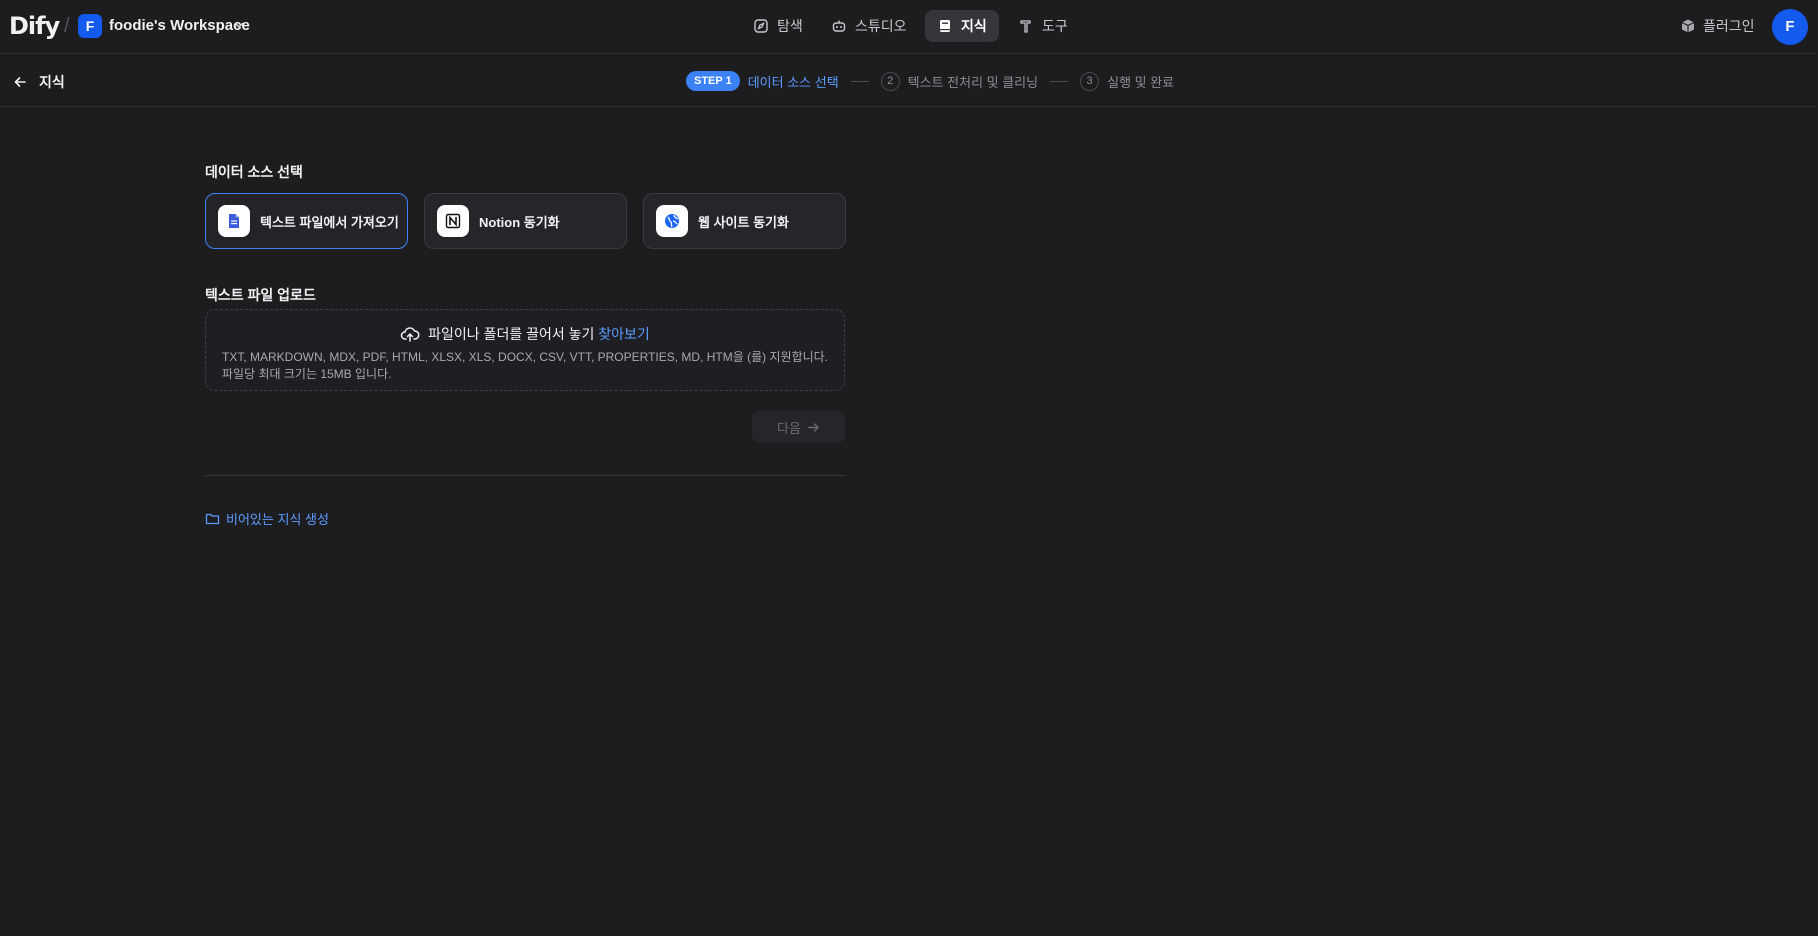 The width and height of the screenshot is (1818, 936). I want to click on folder-icon, so click(212, 519).